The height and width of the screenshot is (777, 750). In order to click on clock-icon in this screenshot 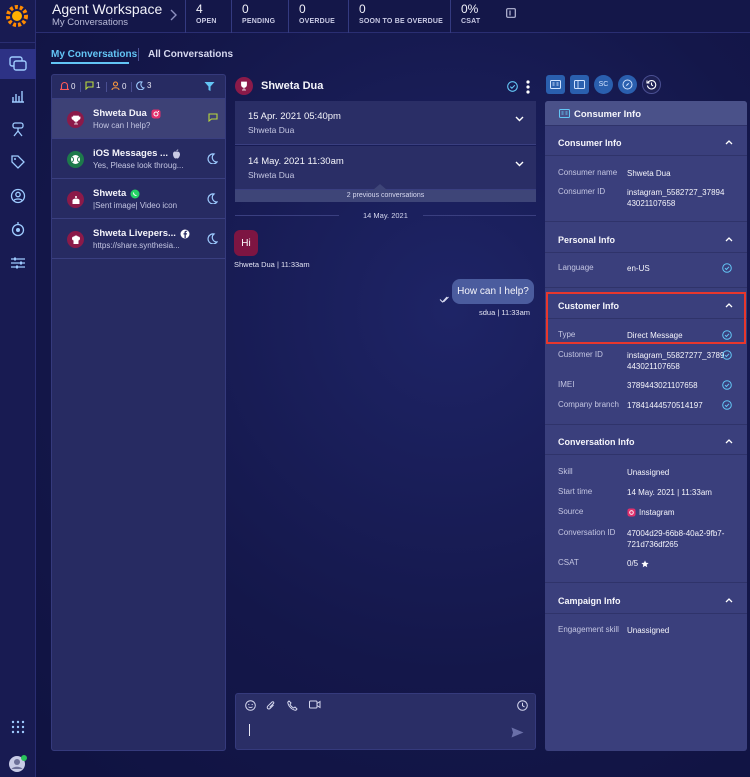, I will do `click(522, 705)`.